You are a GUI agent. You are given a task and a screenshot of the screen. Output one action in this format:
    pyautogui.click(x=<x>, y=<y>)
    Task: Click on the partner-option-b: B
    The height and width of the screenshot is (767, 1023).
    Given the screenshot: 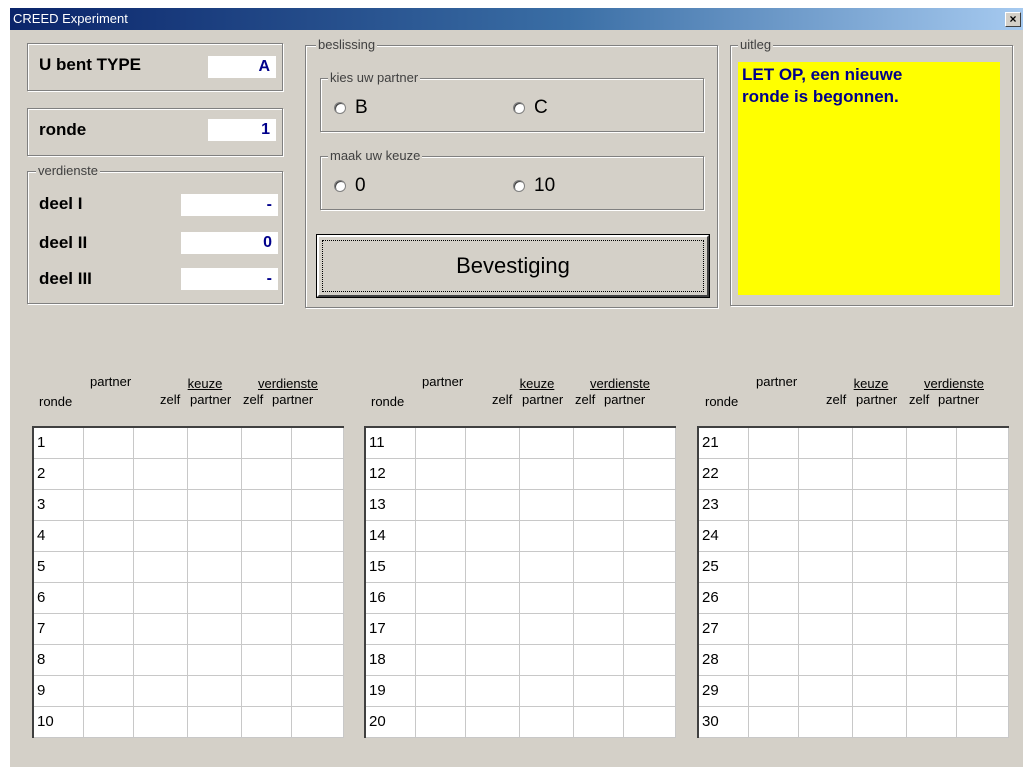 What is the action you would take?
    pyautogui.click(x=351, y=108)
    